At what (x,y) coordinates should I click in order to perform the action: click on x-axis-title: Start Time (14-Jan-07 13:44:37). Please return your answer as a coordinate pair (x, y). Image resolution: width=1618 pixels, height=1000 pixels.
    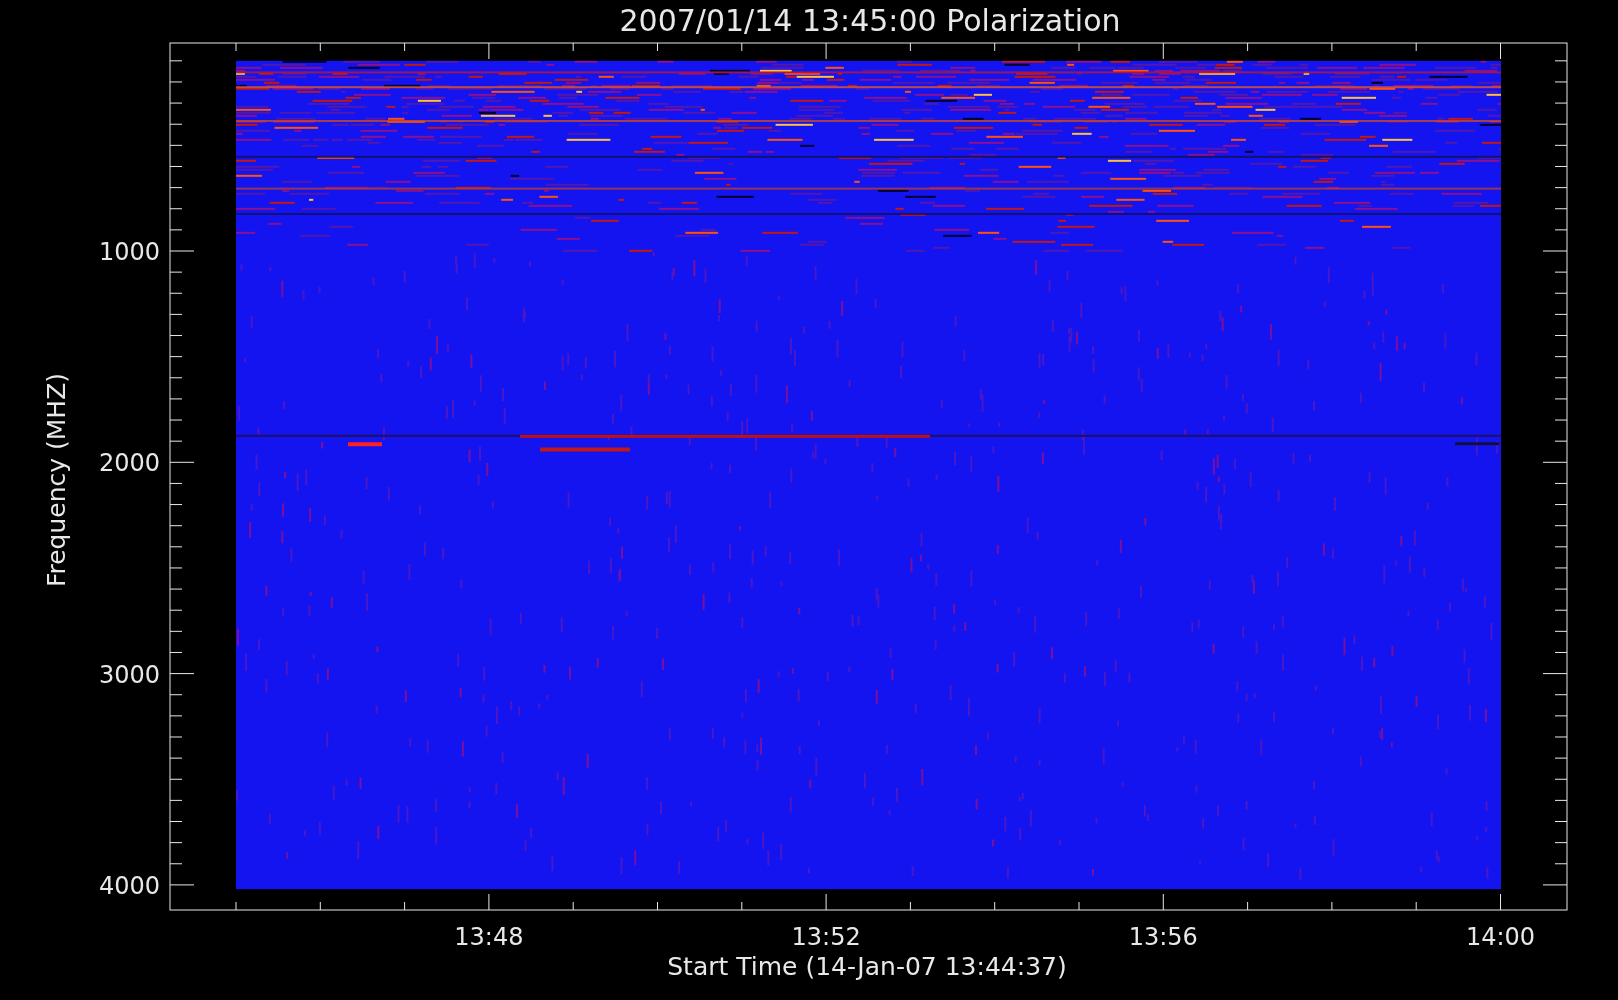
    Looking at the image, I should click on (867, 966).